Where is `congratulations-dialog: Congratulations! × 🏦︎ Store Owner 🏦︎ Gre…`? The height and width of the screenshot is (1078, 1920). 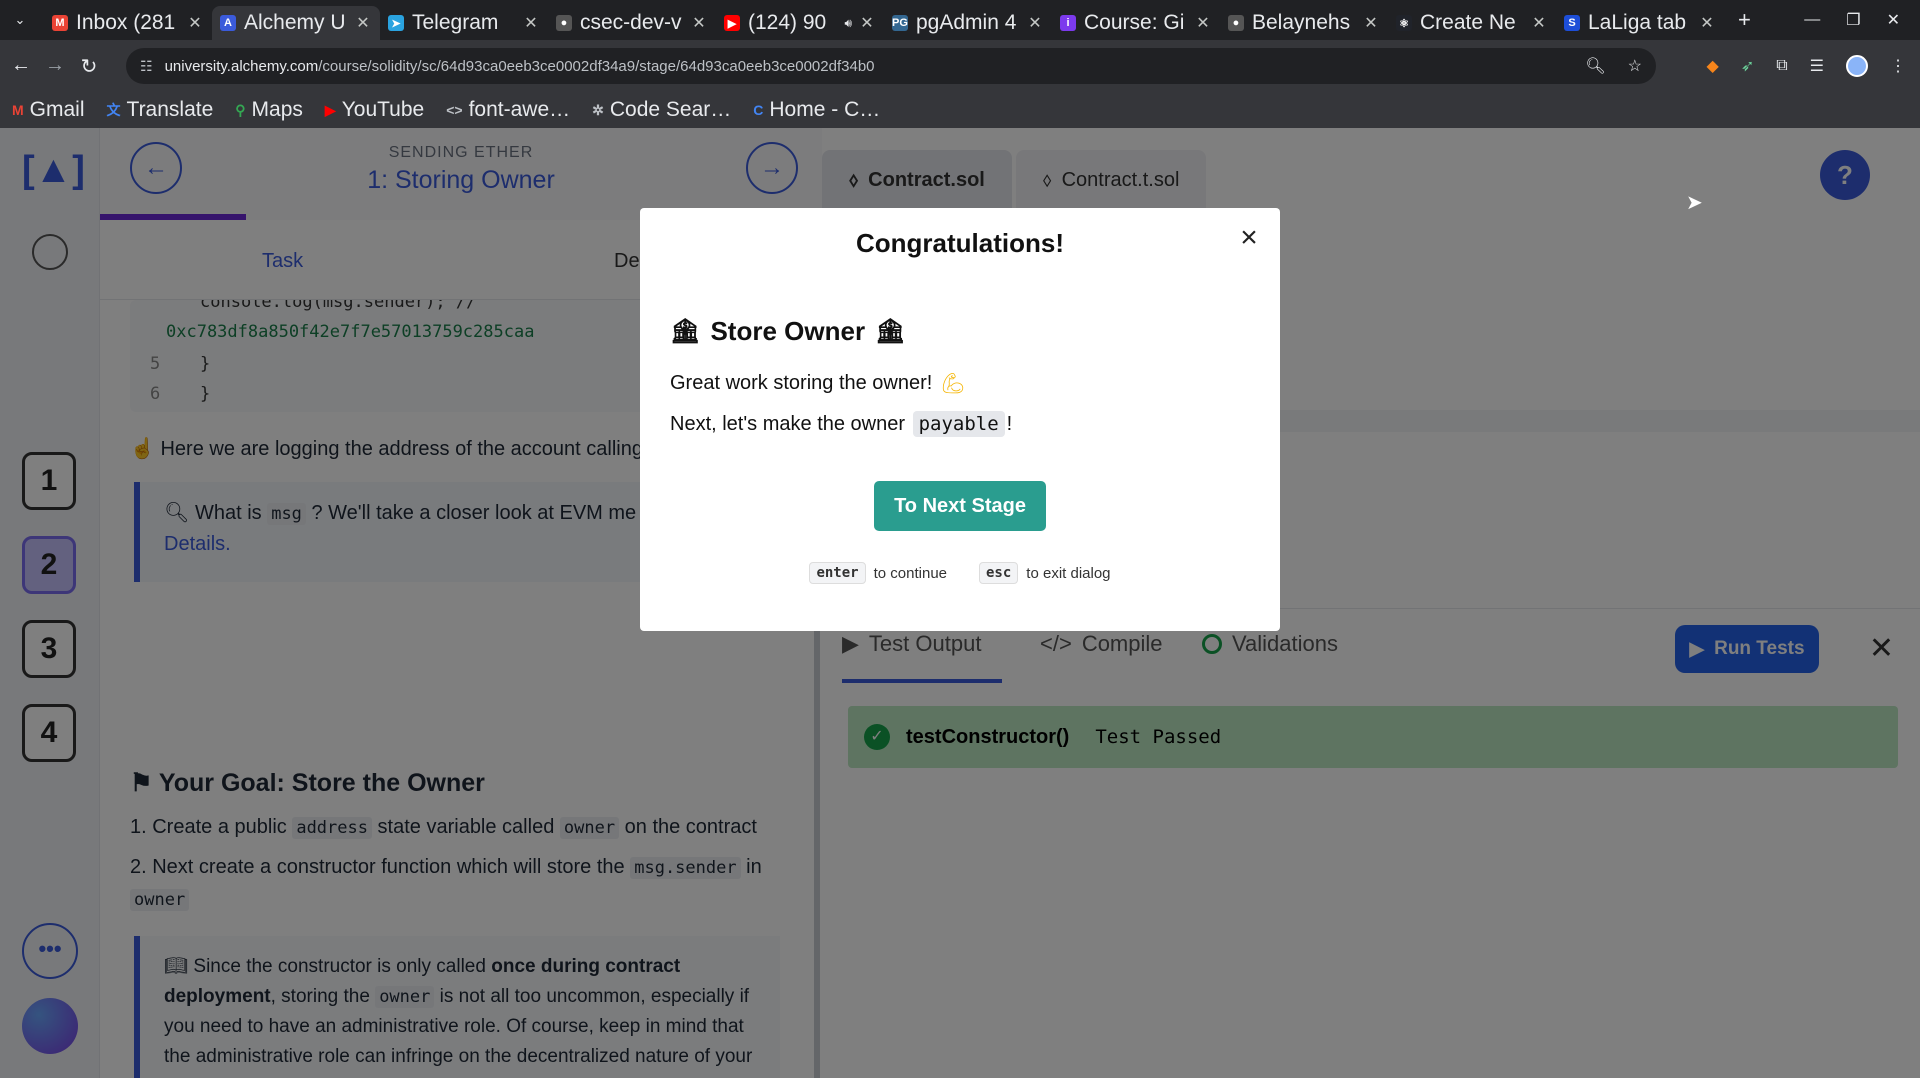
congratulations-dialog: Congratulations! × 🏦︎ Store Owner 🏦︎ Gre… is located at coordinates (960, 419).